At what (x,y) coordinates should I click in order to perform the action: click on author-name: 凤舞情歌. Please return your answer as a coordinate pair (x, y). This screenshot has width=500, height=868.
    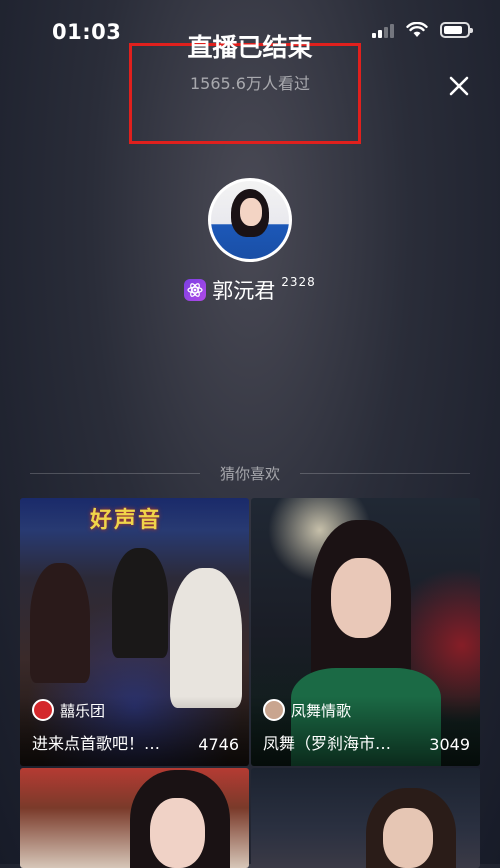
    Looking at the image, I should click on (321, 710).